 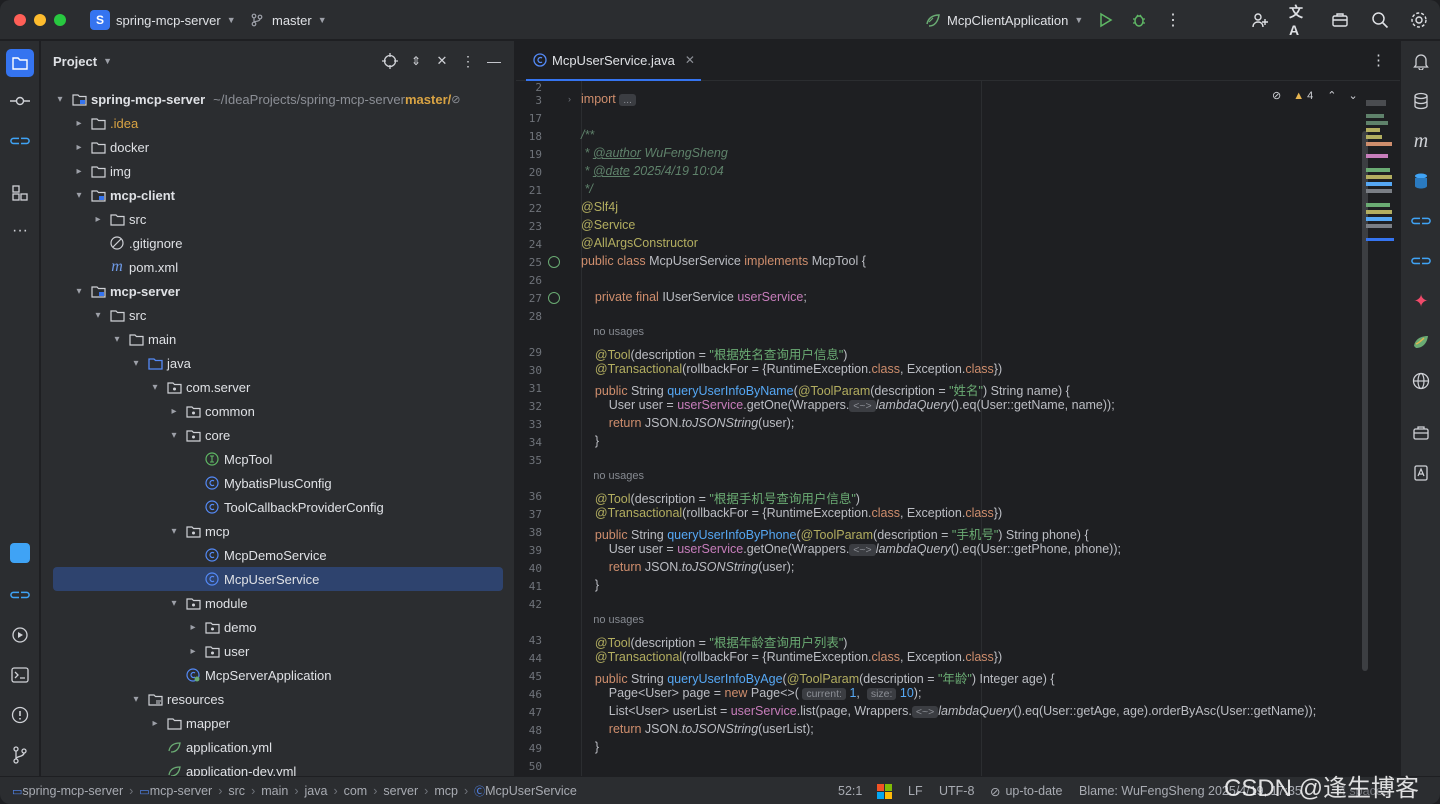 I want to click on tree-item-common: ▸ common, so click(x=278, y=411).